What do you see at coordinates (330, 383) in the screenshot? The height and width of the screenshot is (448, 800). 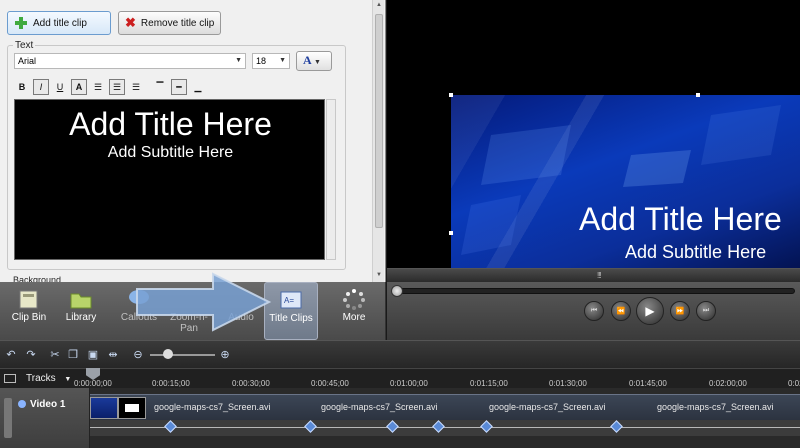 I see `ruler-tick: 0:00:45;00` at bounding box center [330, 383].